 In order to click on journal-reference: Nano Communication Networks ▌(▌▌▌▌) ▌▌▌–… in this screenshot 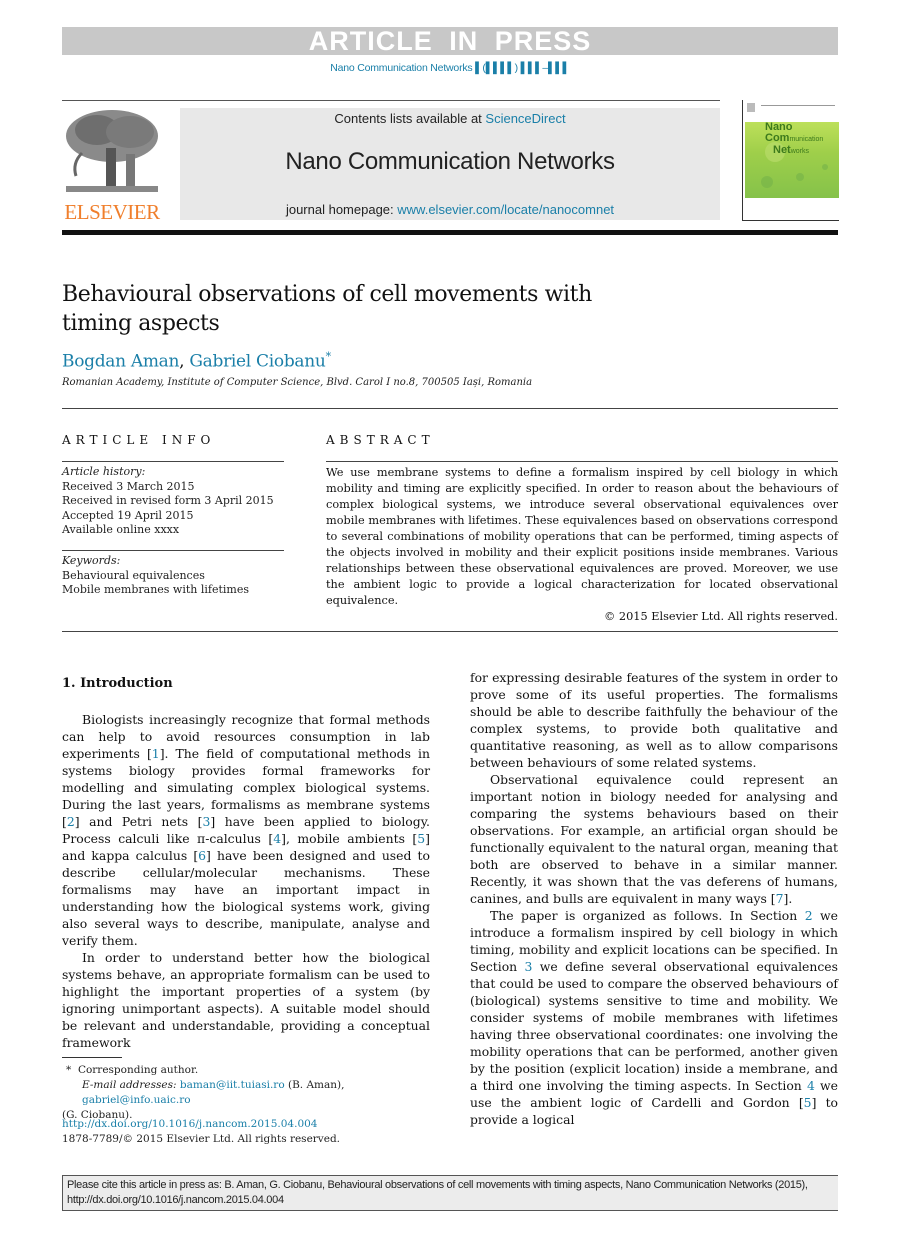, I will do `click(450, 68)`.